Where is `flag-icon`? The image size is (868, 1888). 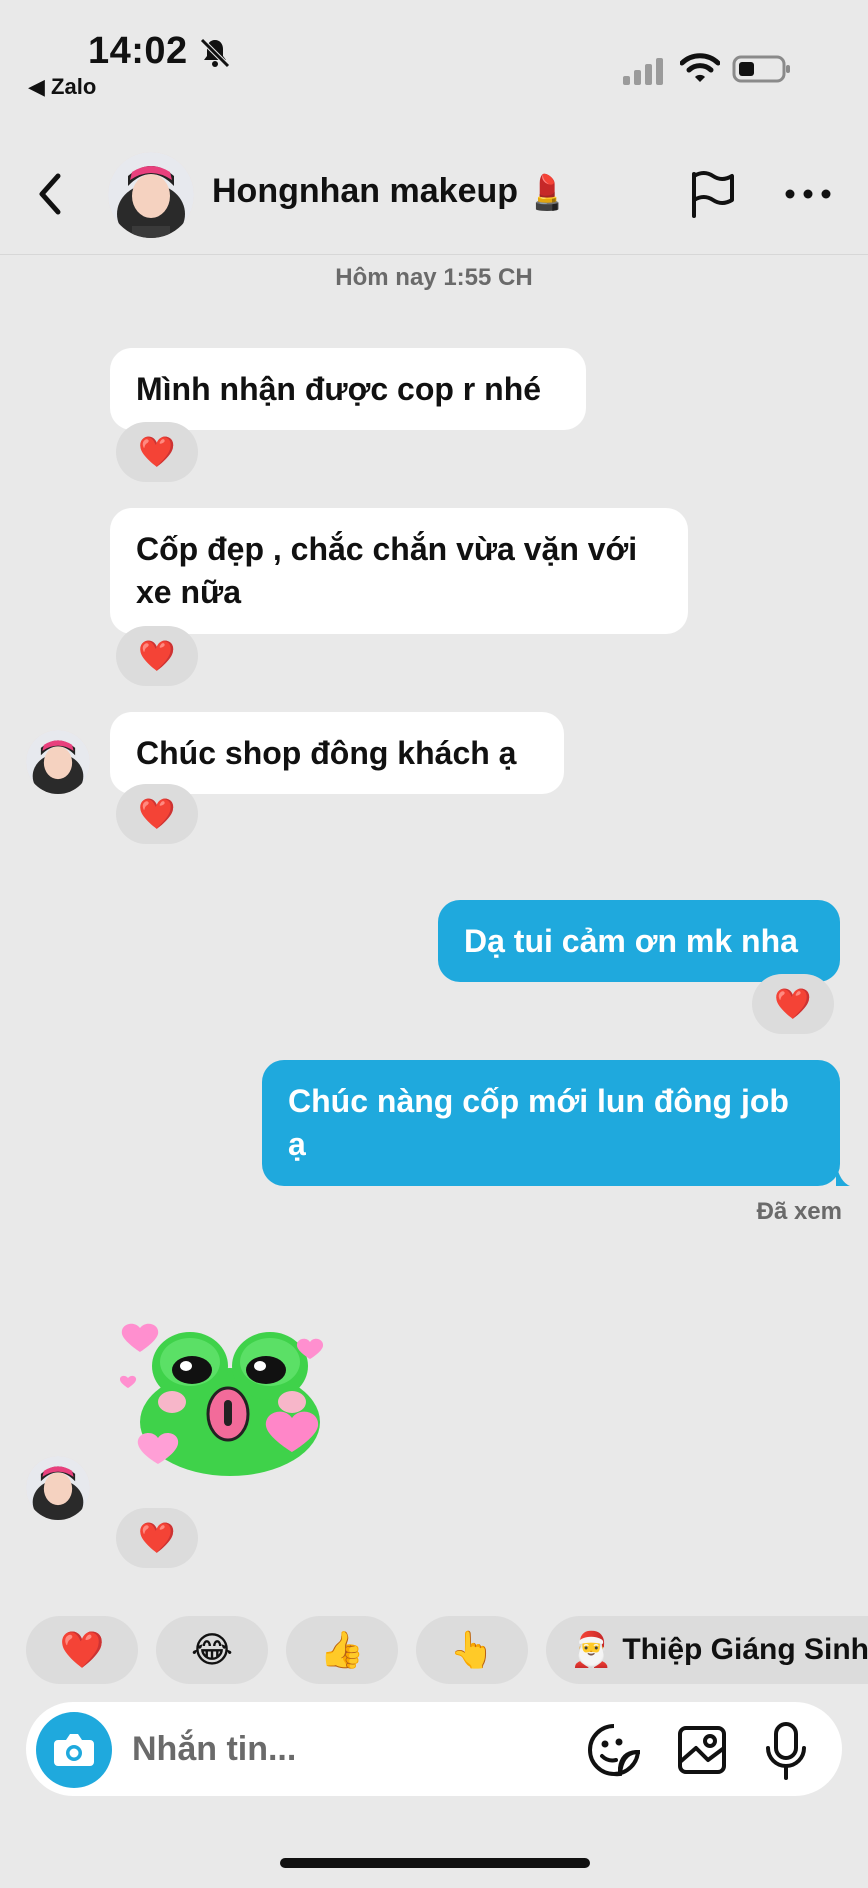 flag-icon is located at coordinates (712, 194).